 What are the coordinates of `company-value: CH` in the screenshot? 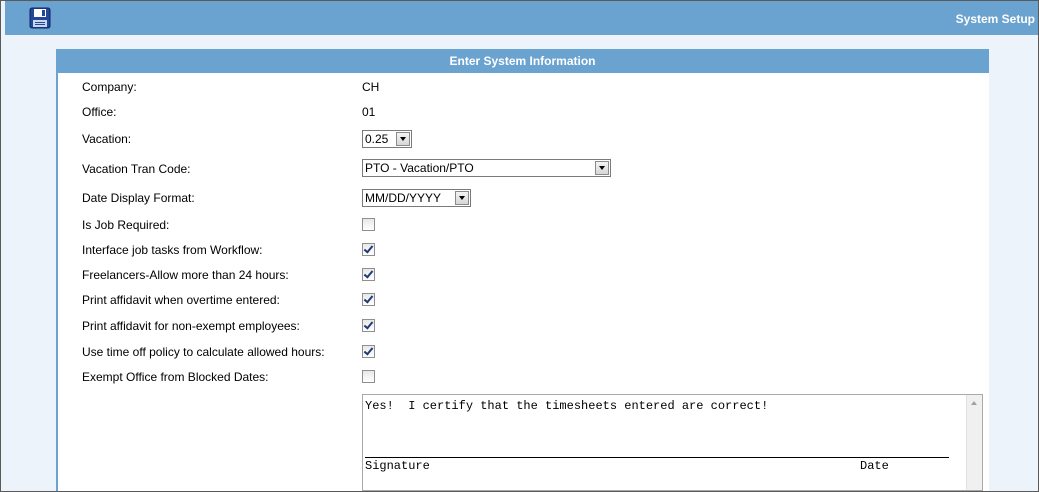 It's located at (371, 87).